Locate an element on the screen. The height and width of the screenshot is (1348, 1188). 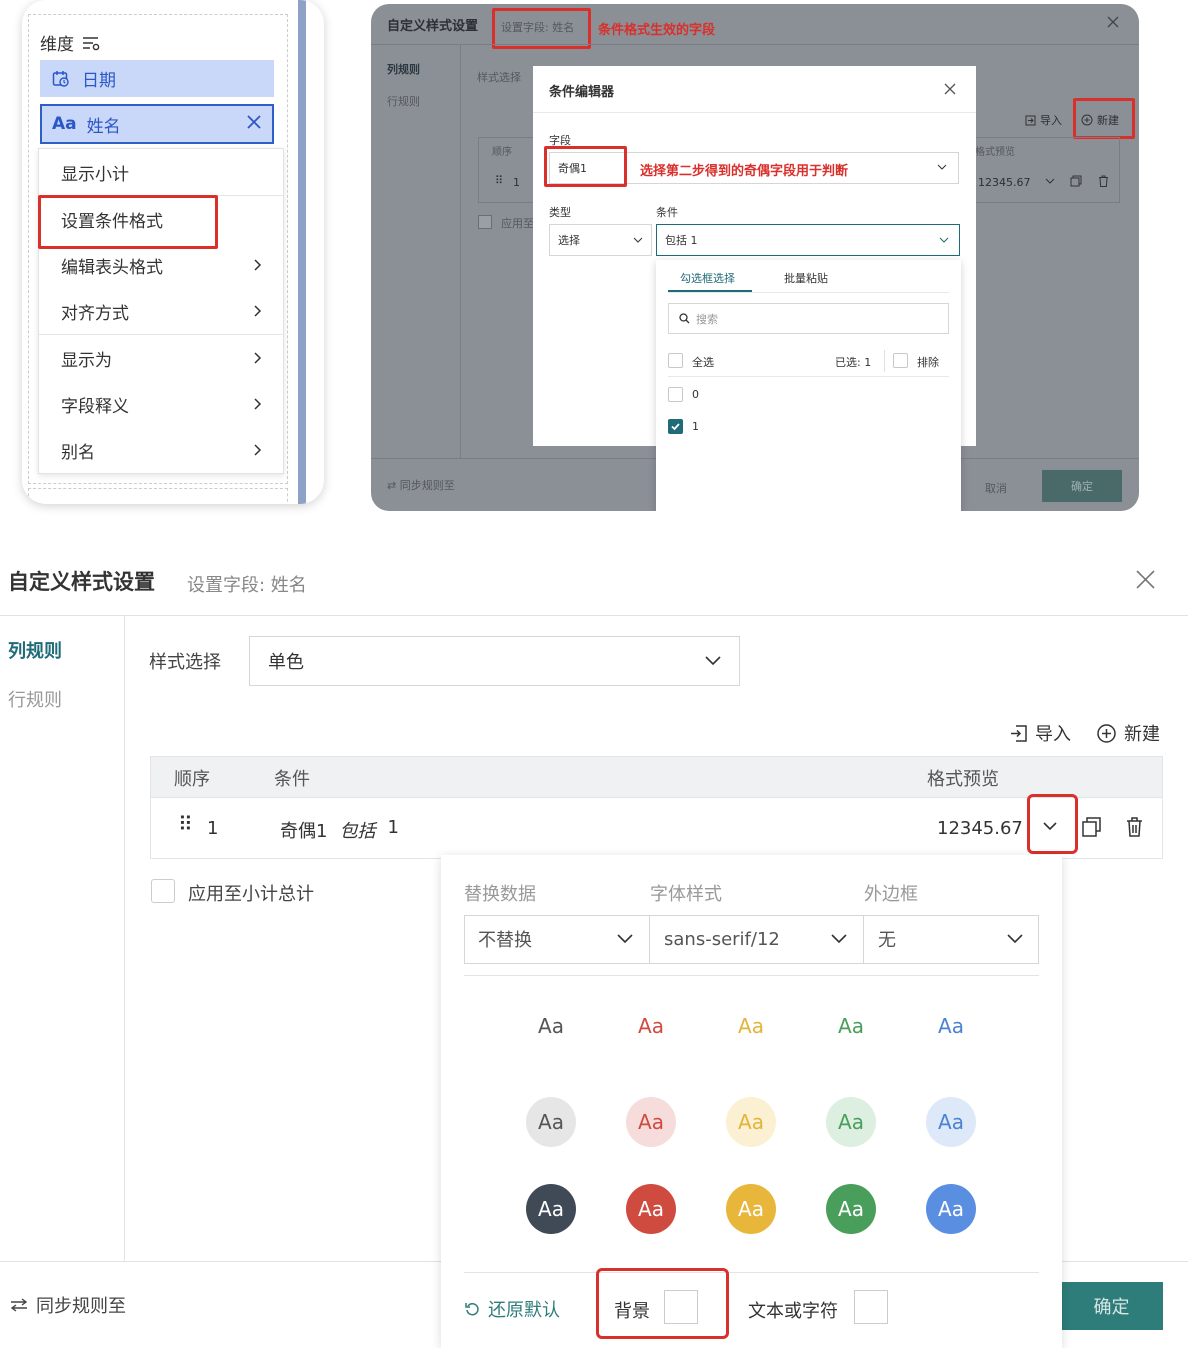
select-all-checkbox is located at coordinates (675, 360).